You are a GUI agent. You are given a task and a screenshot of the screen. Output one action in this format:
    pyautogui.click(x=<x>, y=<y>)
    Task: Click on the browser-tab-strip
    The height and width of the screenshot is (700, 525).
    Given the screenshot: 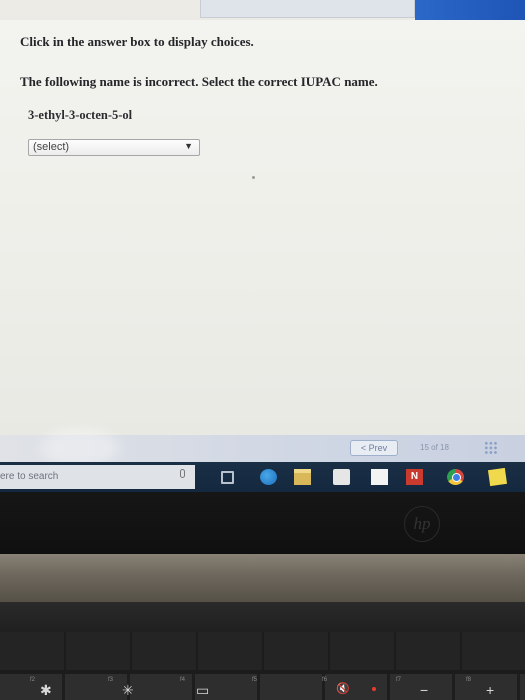 What is the action you would take?
    pyautogui.click(x=307, y=9)
    